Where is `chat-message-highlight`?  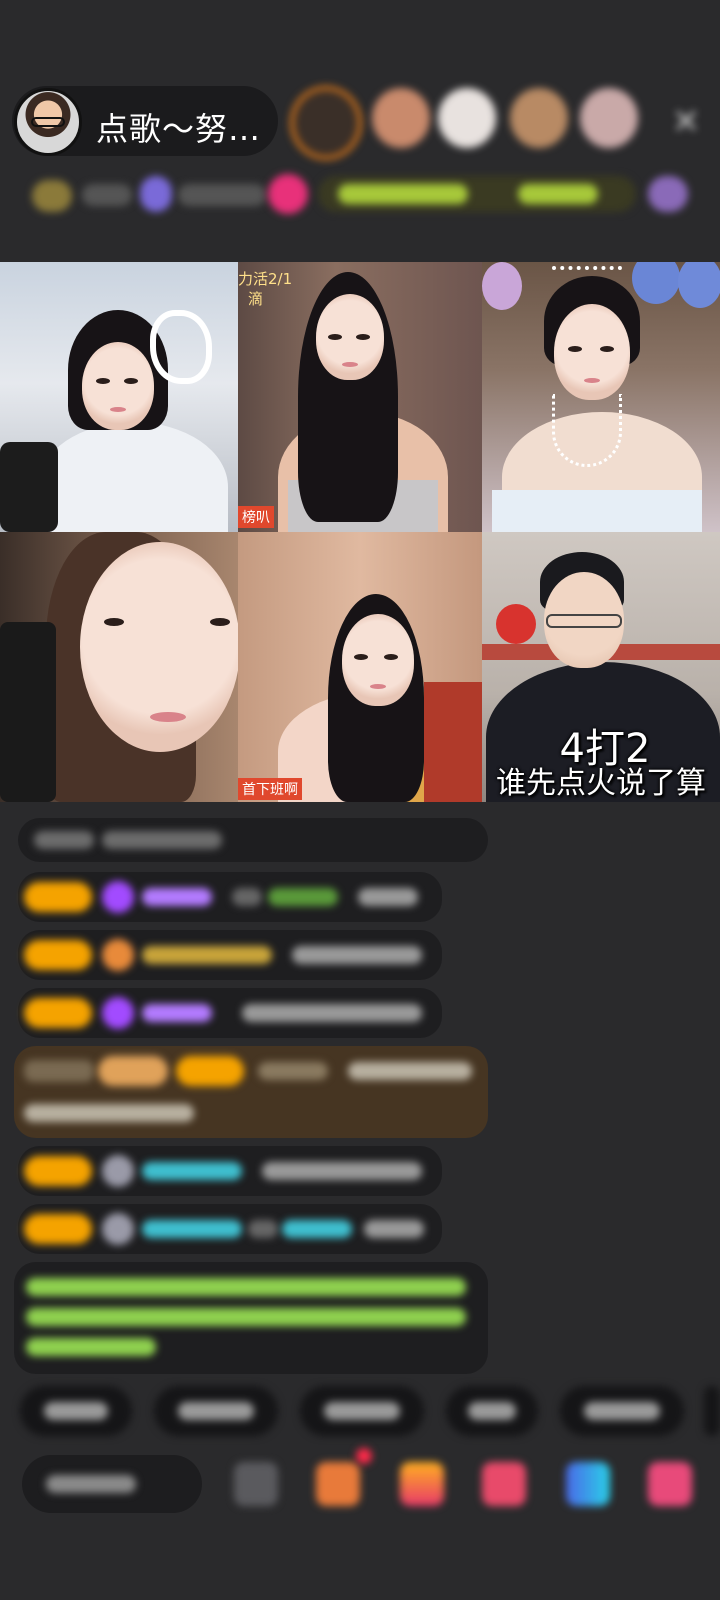 chat-message-highlight is located at coordinates (251, 1092).